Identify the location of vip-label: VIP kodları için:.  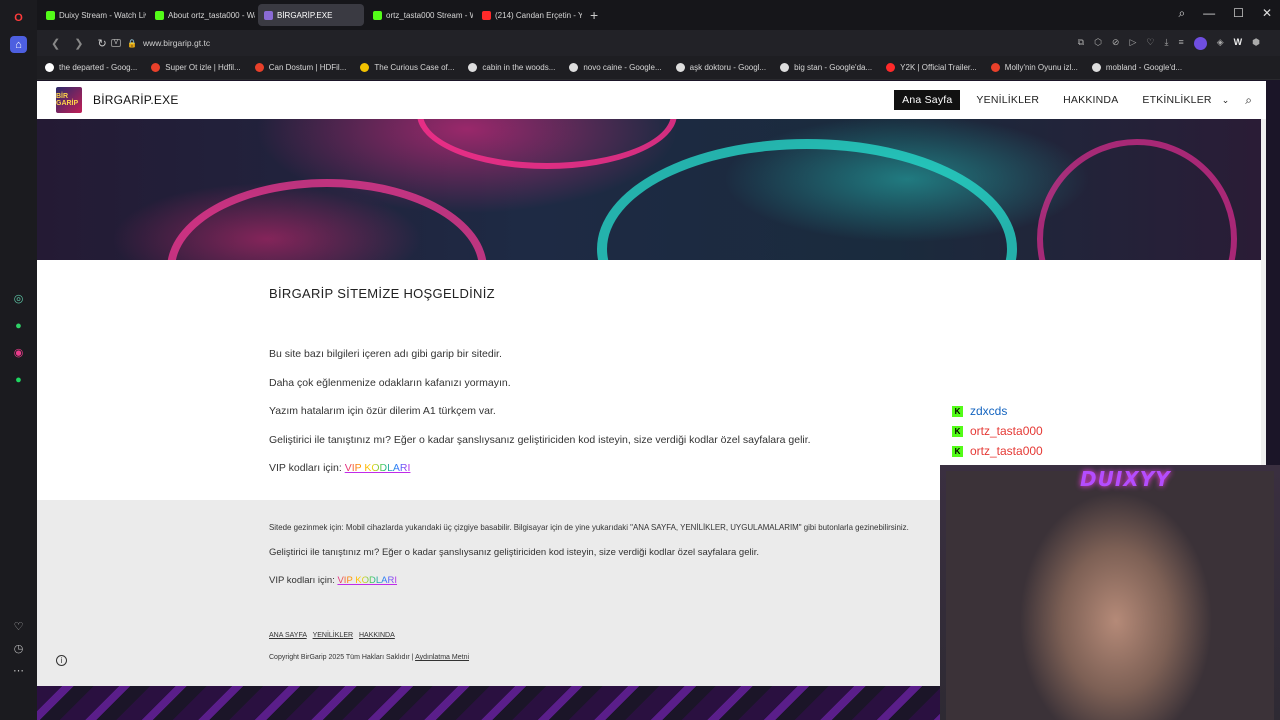
(305, 468).